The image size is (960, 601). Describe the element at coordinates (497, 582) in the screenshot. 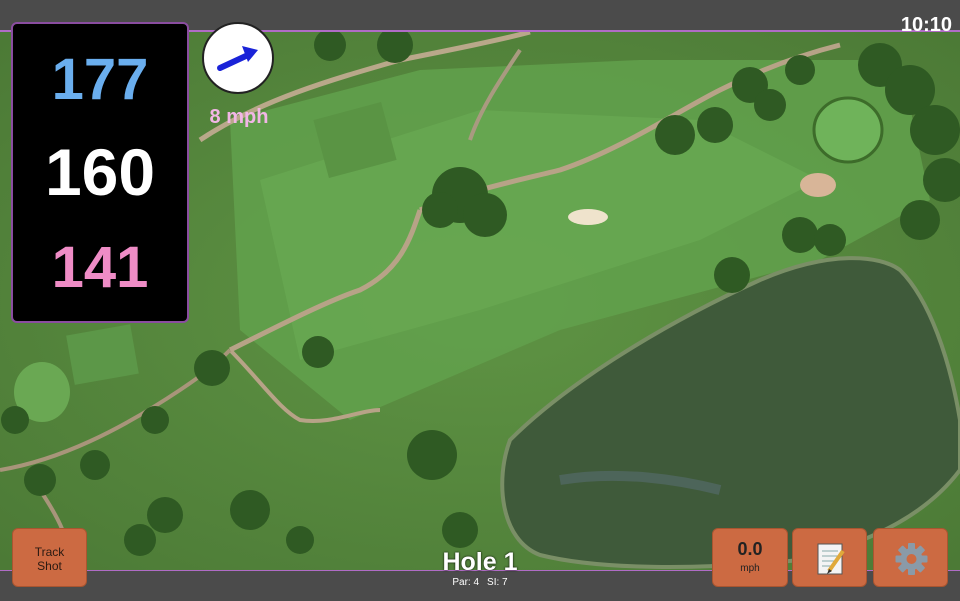

I see `hole-stroke-index: SI: 7` at that location.